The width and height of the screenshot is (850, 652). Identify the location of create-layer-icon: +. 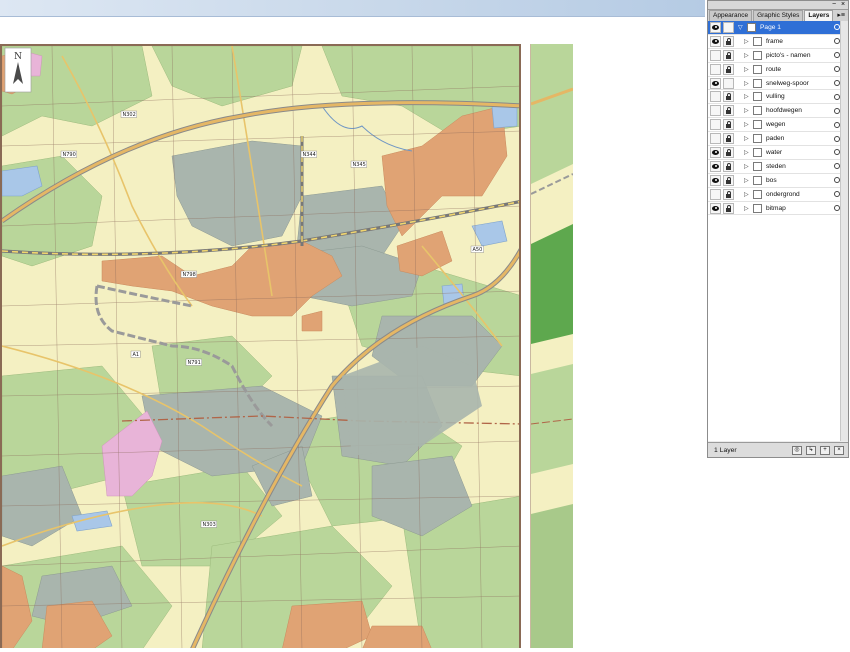
(825, 450).